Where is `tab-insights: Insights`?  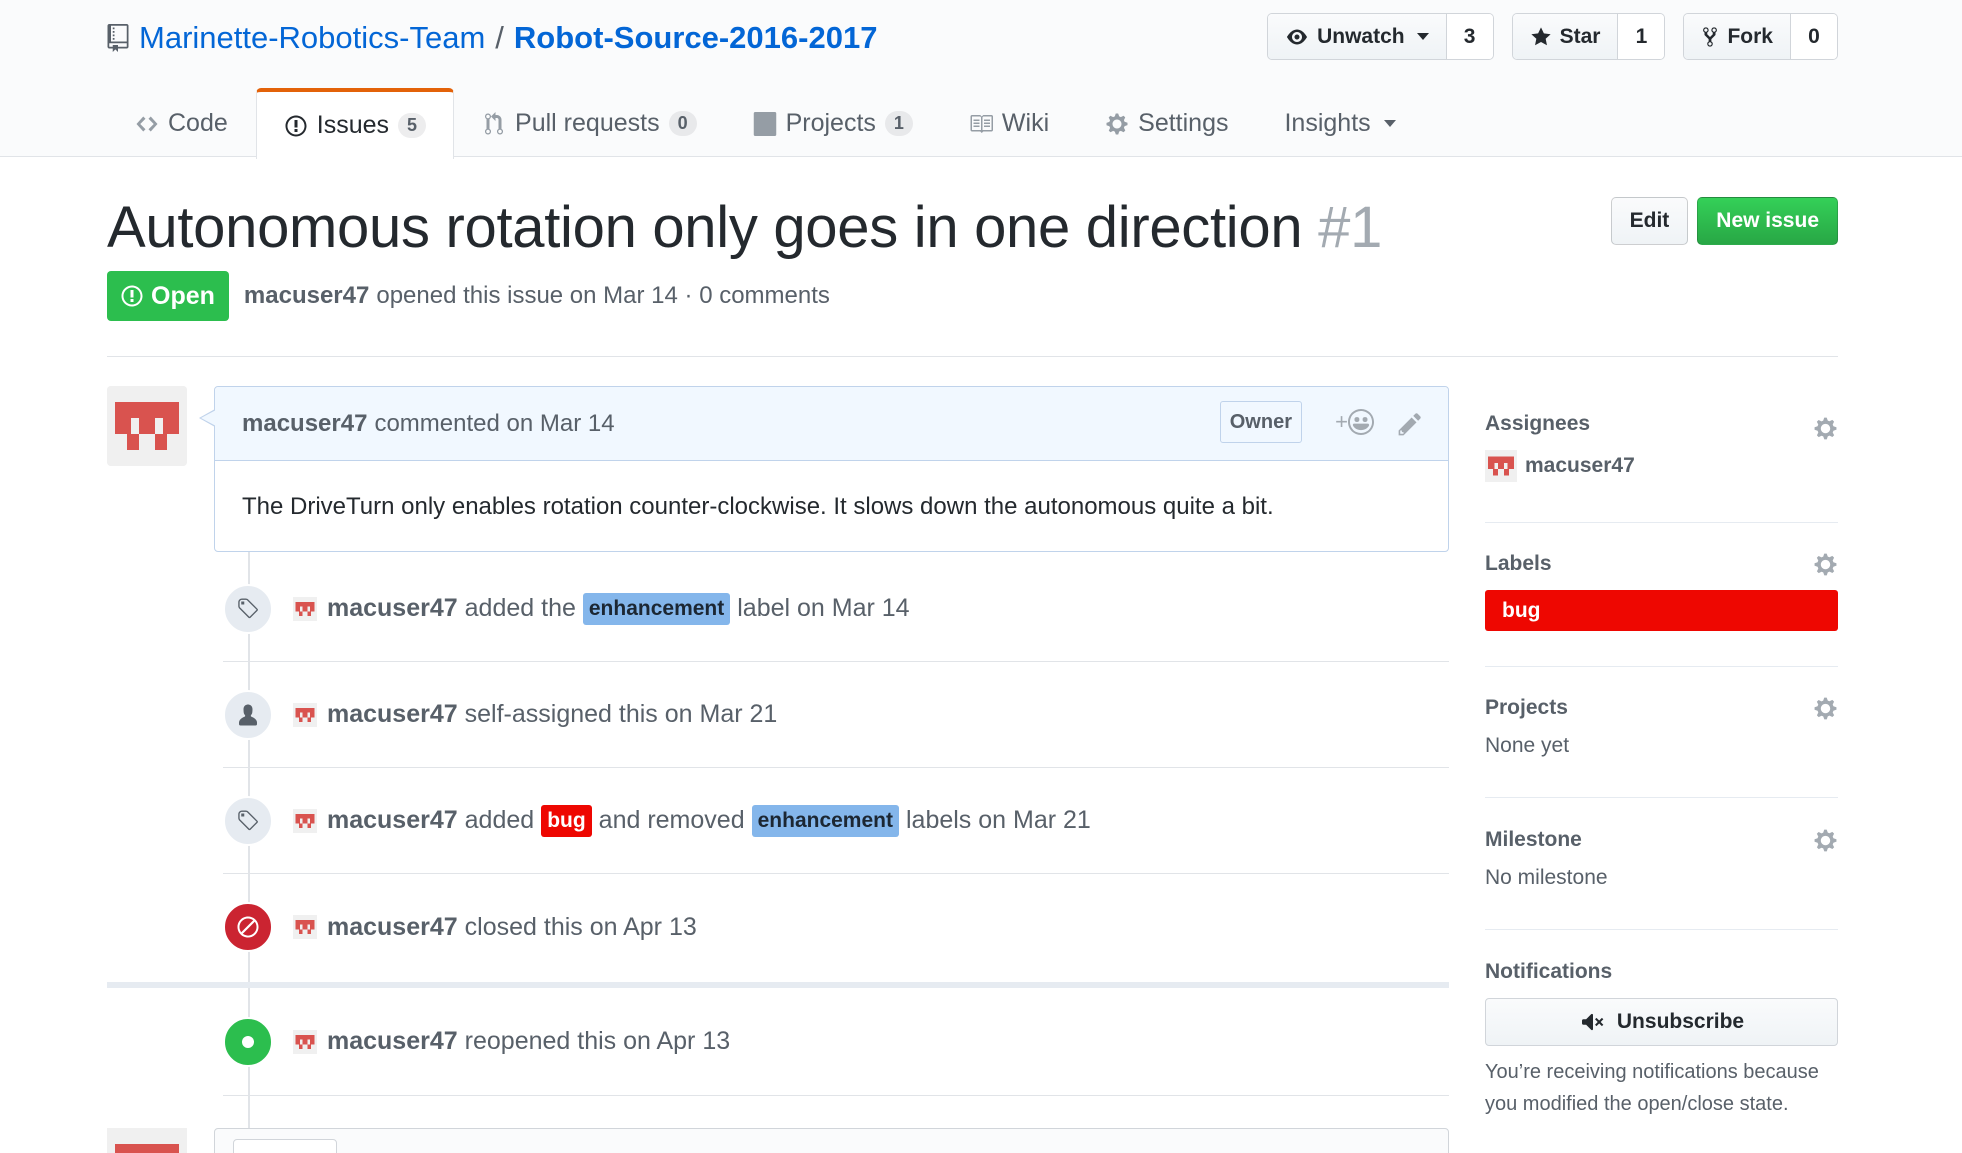 tab-insights: Insights is located at coordinates (1339, 123).